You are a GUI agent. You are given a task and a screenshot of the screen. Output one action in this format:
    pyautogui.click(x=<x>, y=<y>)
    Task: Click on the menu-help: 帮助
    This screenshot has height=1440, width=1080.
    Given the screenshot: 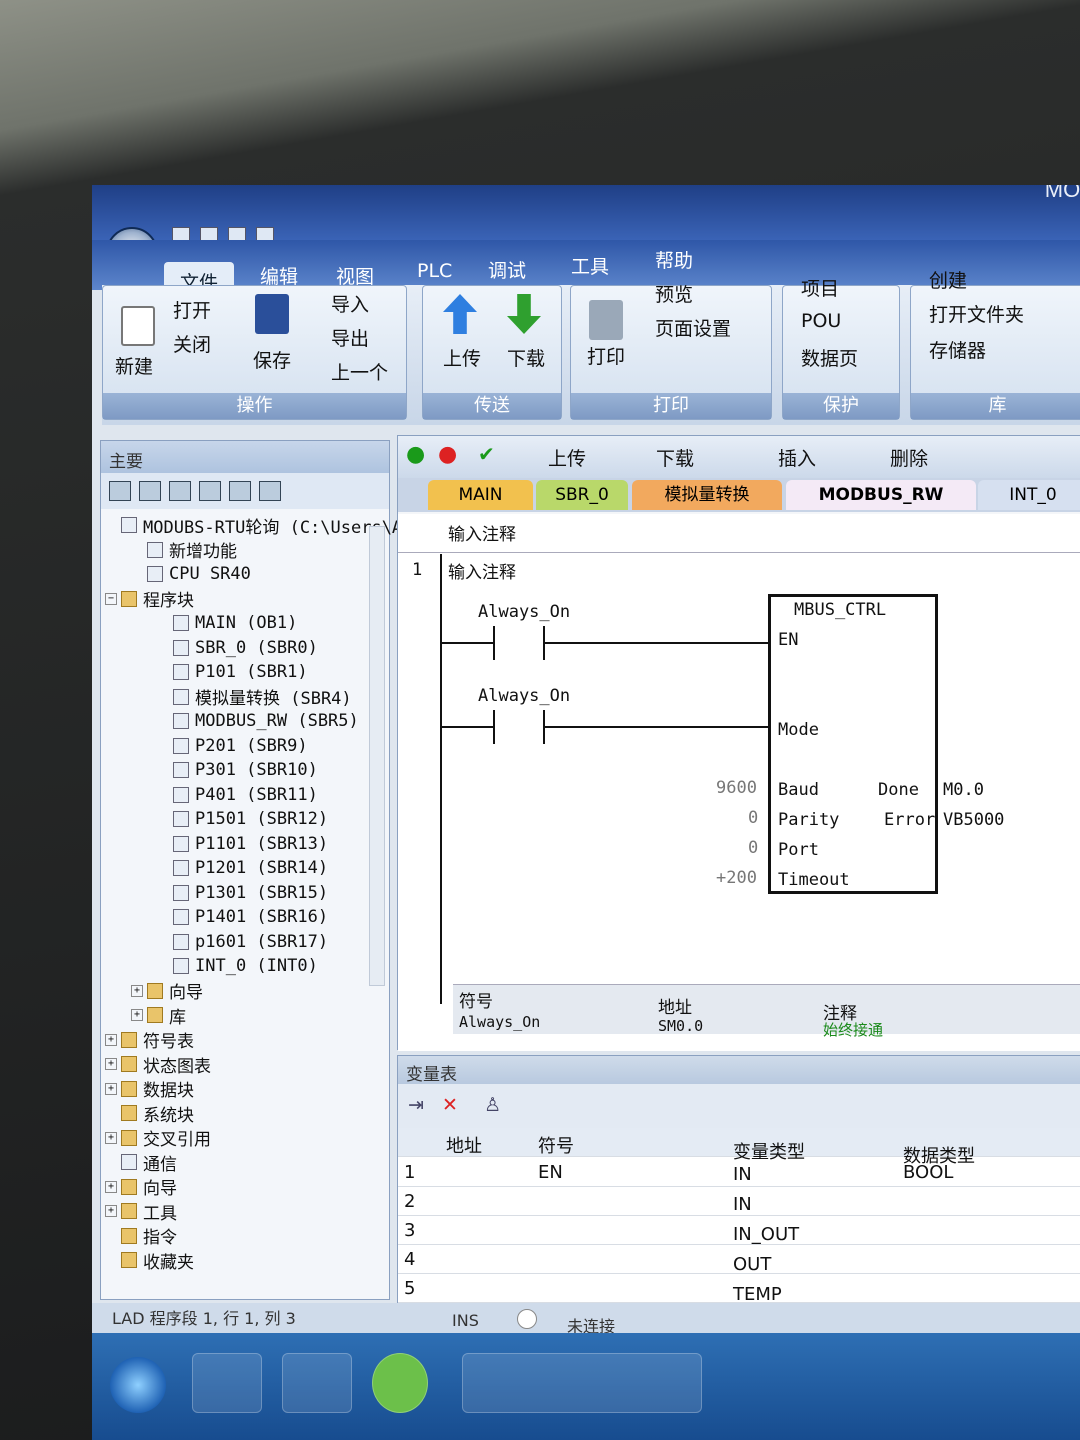 What is the action you would take?
    pyautogui.click(x=674, y=259)
    